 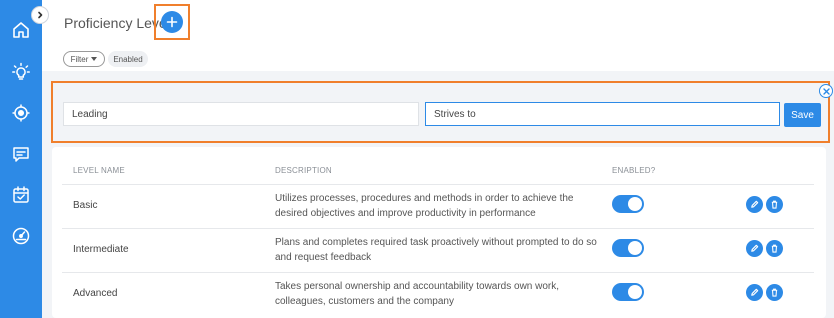 I want to click on sidebar, so click(x=21, y=159).